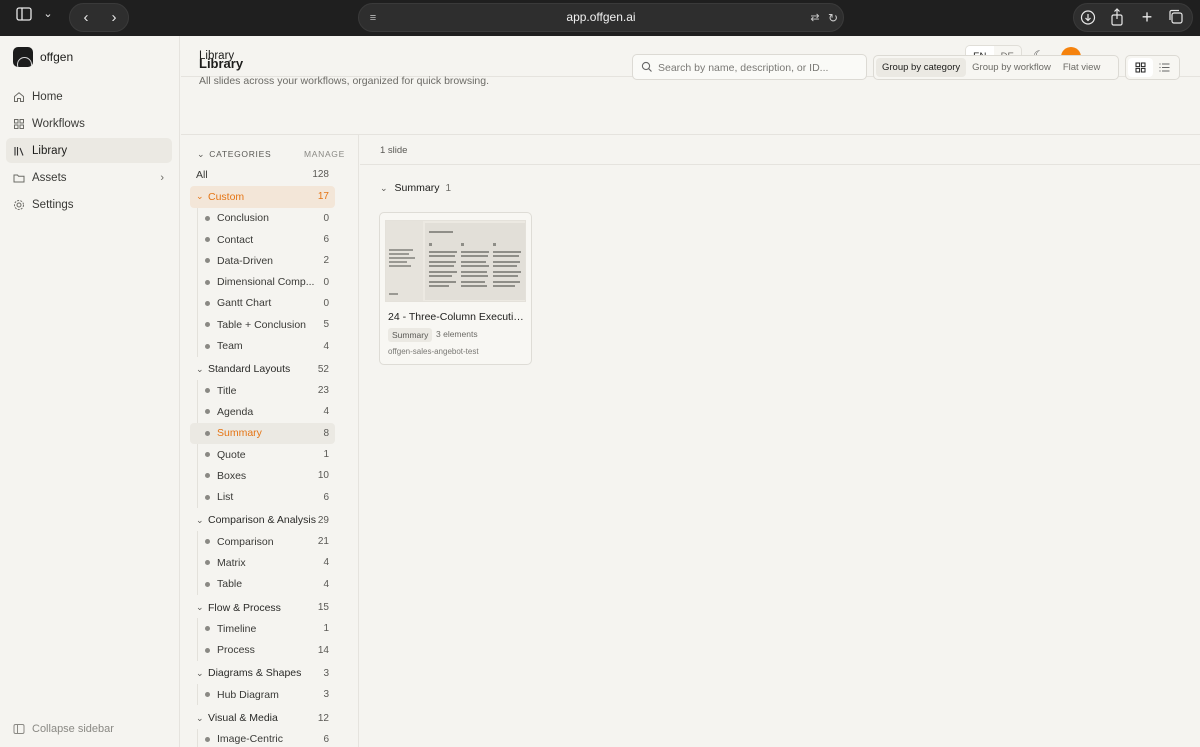 The image size is (1200, 747). Describe the element at coordinates (833, 18) in the screenshot. I see `reload-icon: ↻` at that location.